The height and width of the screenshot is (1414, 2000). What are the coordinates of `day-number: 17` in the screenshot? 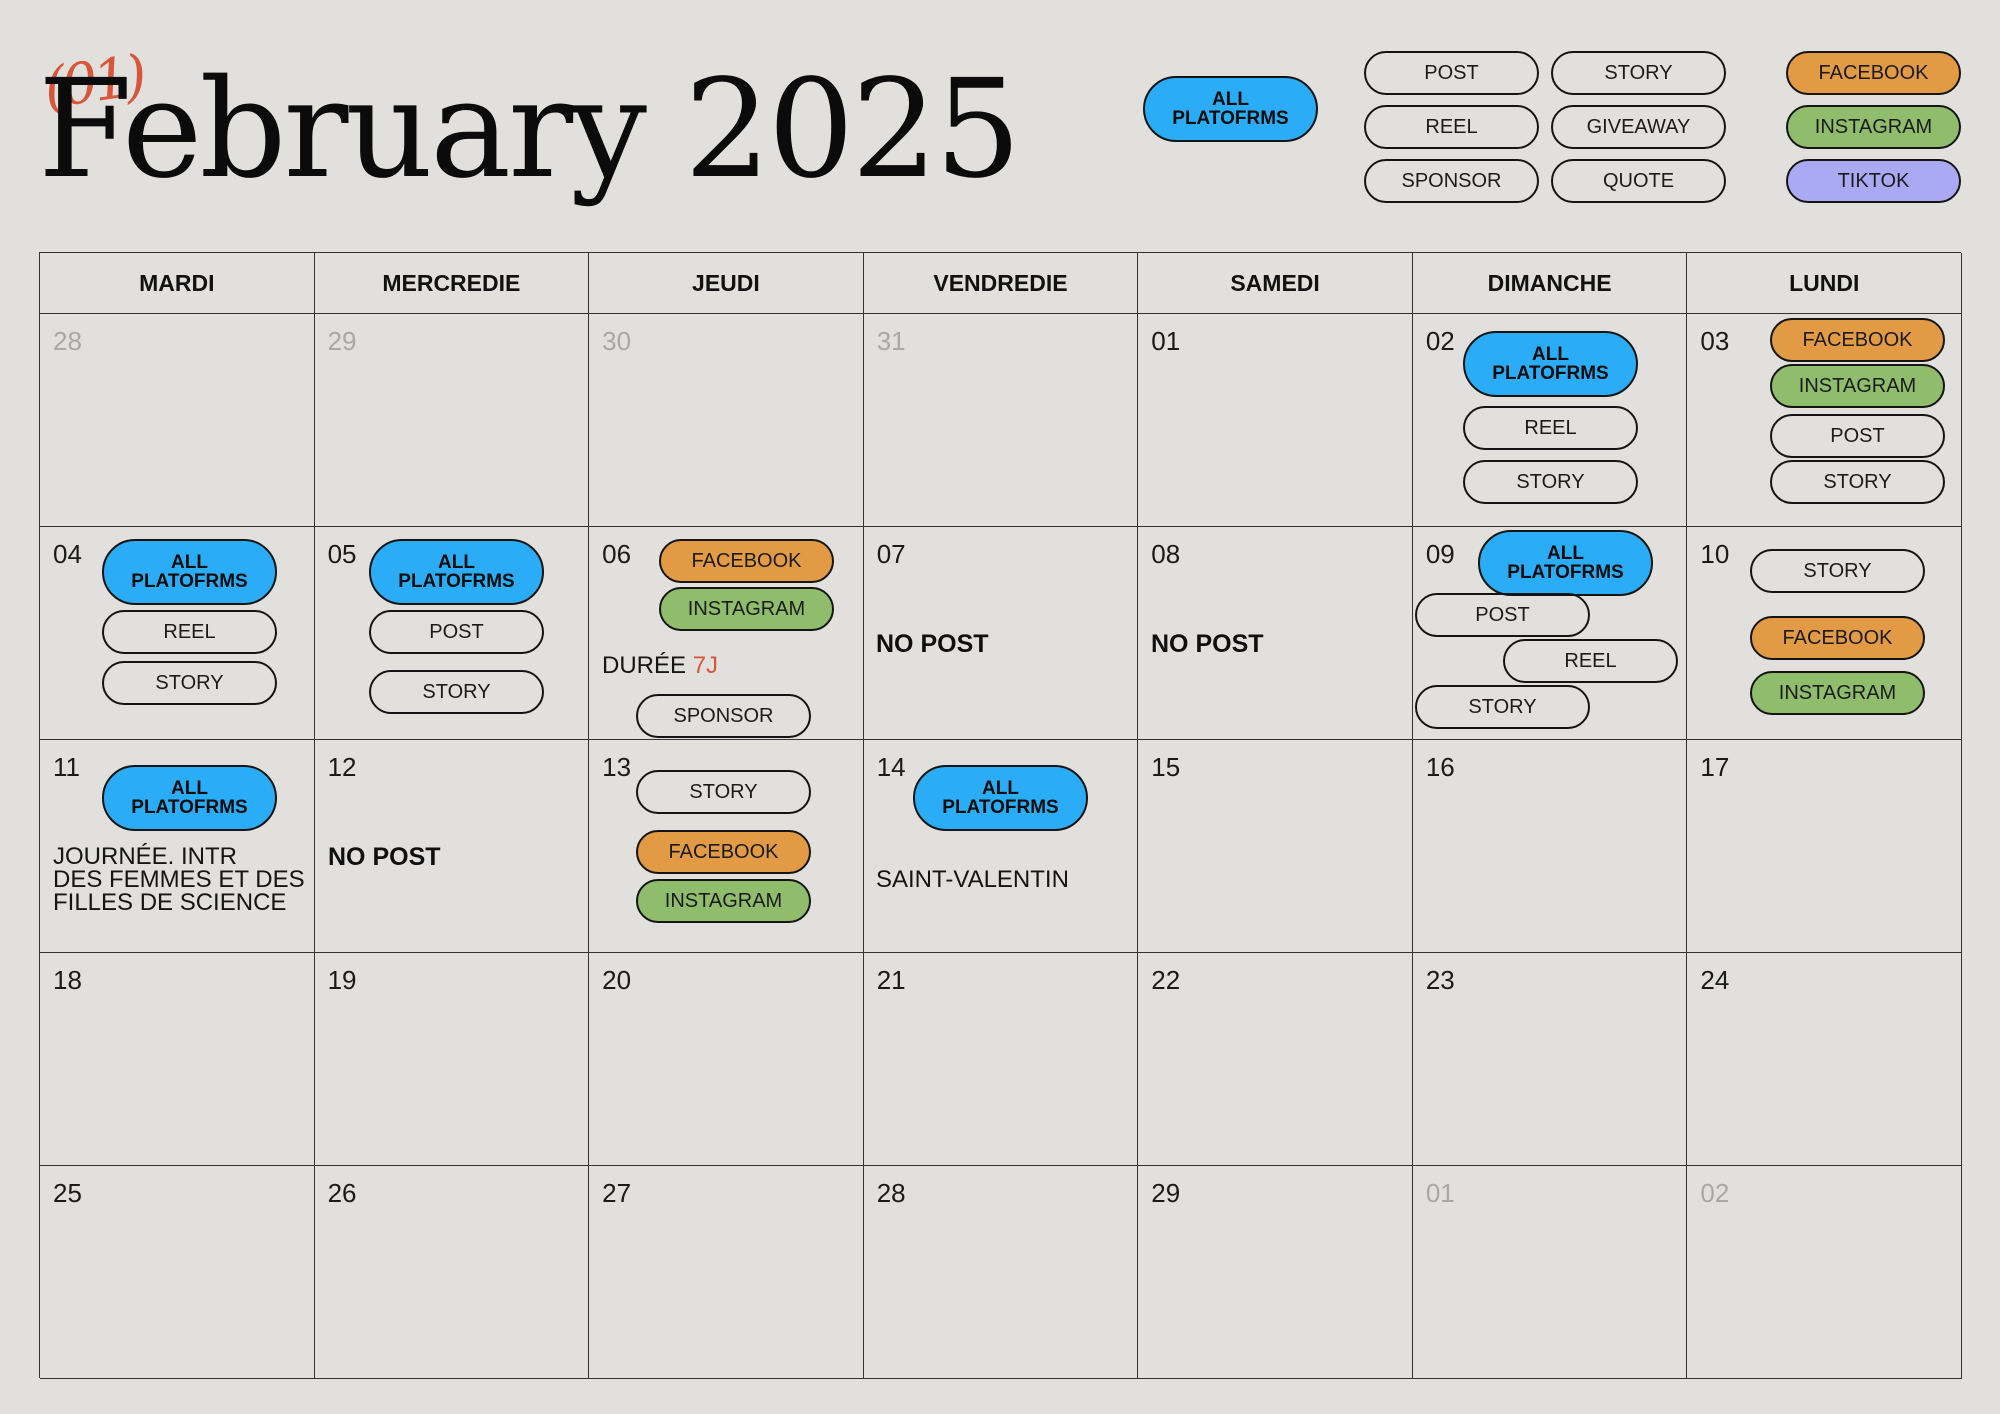 It's located at (1715, 767).